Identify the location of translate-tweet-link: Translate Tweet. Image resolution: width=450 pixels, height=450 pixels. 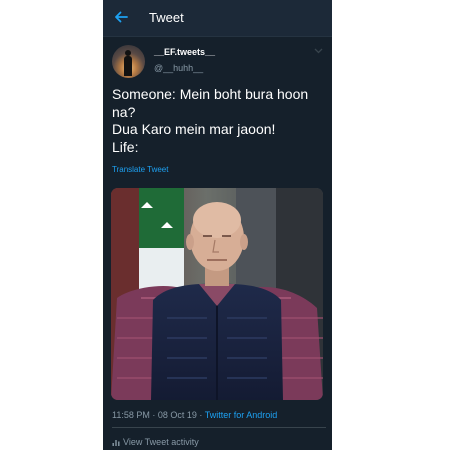
(140, 169).